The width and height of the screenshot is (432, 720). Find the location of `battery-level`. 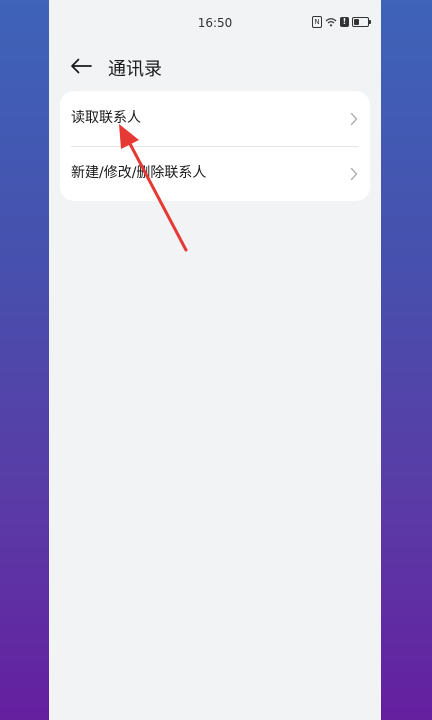

battery-level is located at coordinates (356, 22).